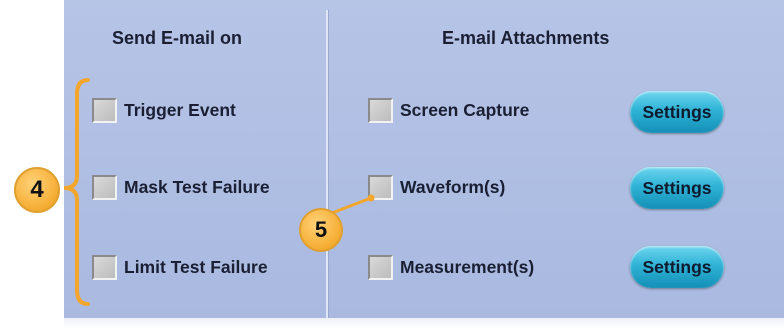  What do you see at coordinates (104, 187) in the screenshot?
I see `mask-test-failure-checkbox` at bounding box center [104, 187].